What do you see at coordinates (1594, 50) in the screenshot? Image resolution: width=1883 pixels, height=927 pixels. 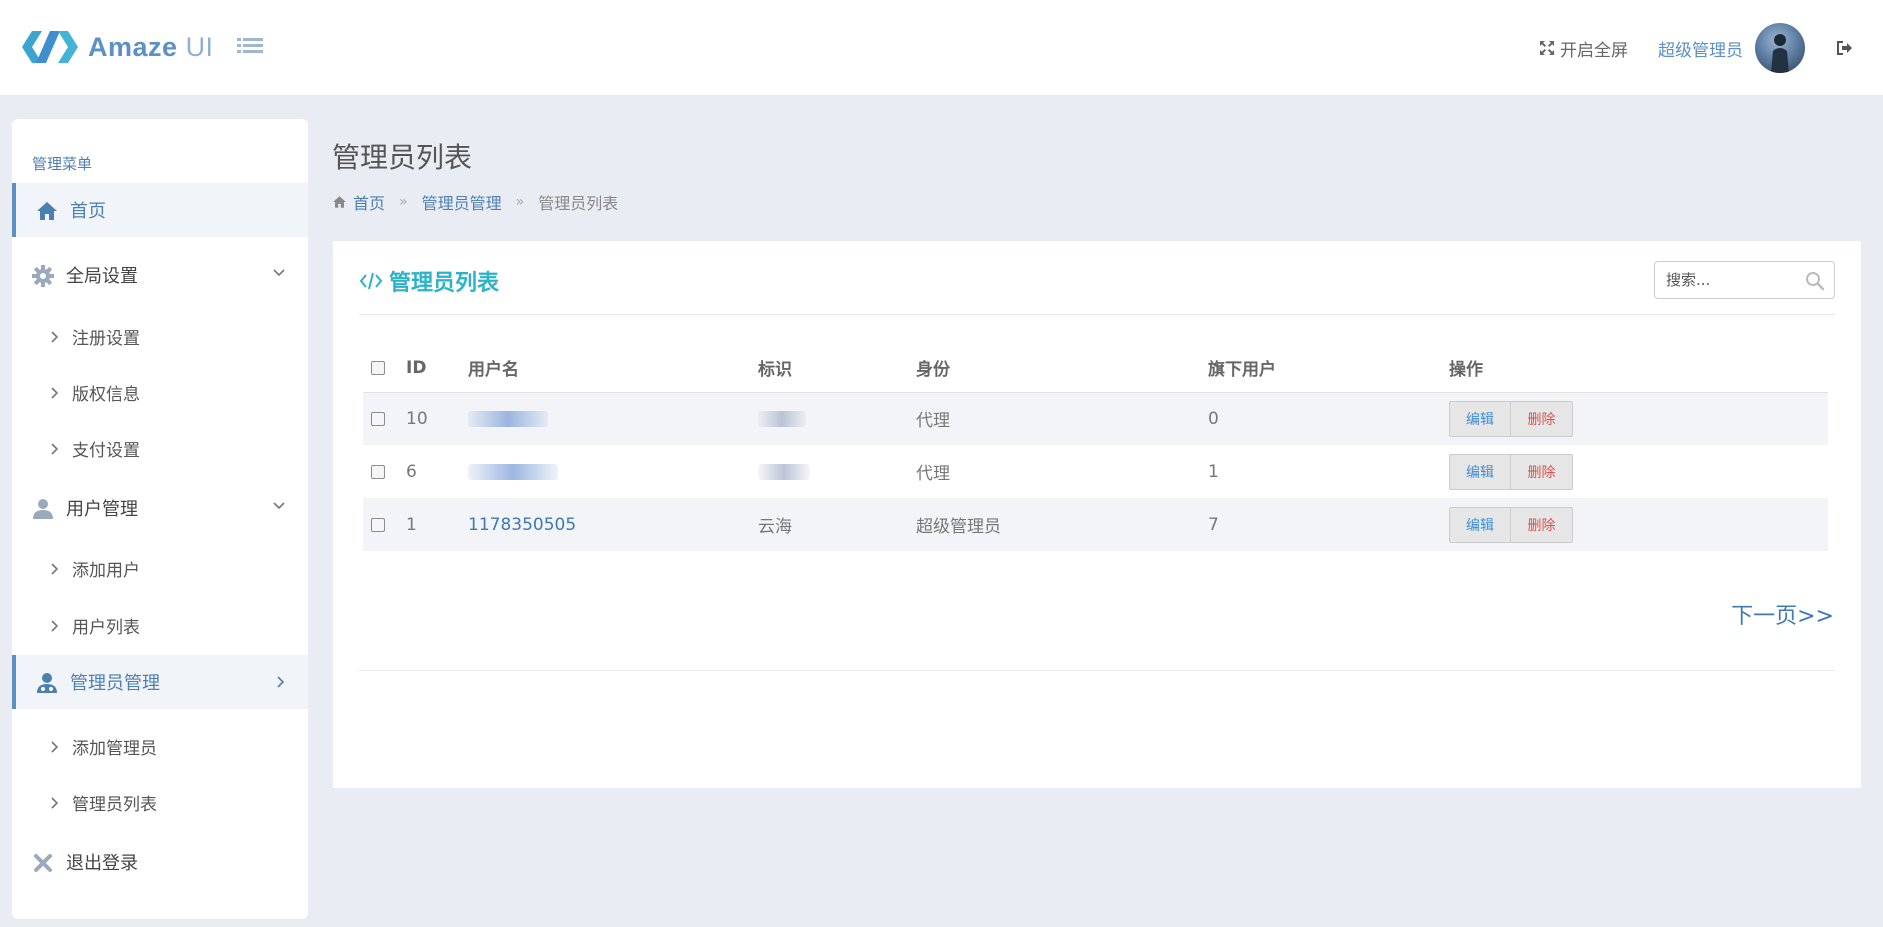 I see `fullscreen-label: 开启全屏` at bounding box center [1594, 50].